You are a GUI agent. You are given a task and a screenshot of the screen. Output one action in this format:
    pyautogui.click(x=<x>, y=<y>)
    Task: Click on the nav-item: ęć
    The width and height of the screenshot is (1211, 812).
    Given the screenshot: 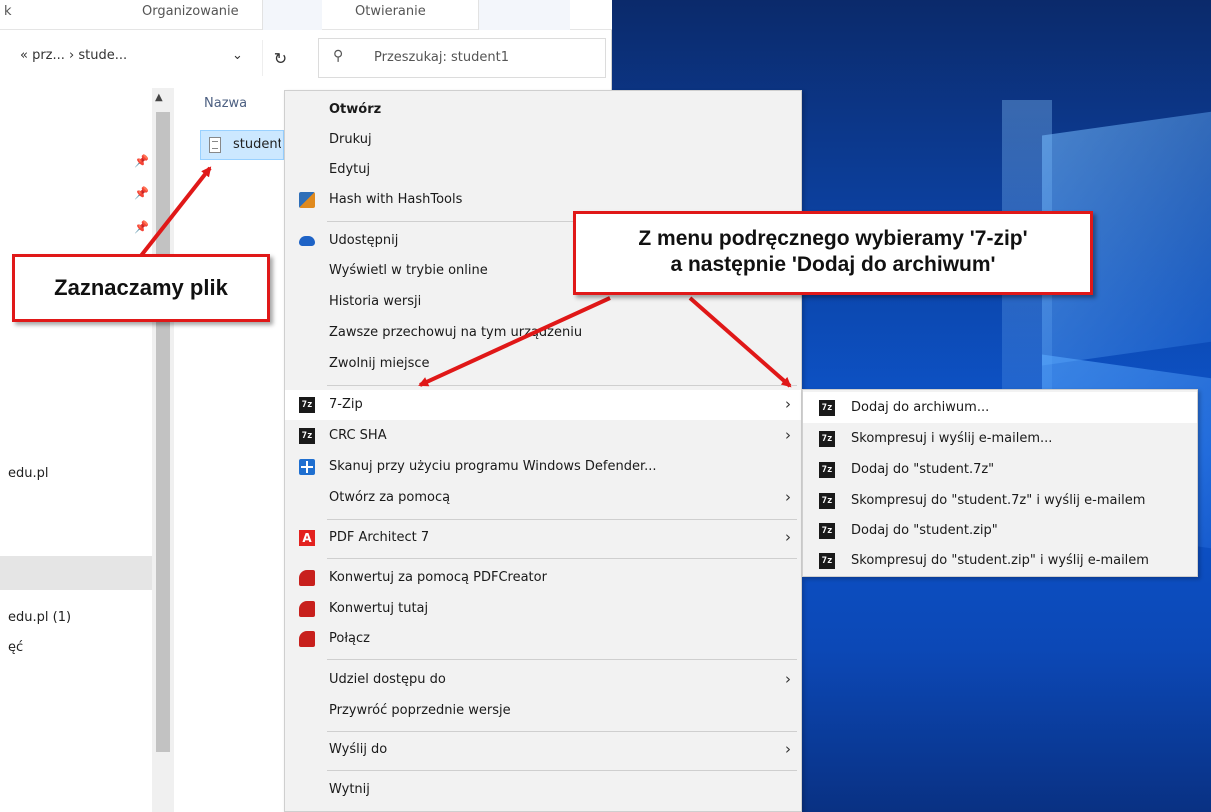 What is the action you would take?
    pyautogui.click(x=15, y=647)
    